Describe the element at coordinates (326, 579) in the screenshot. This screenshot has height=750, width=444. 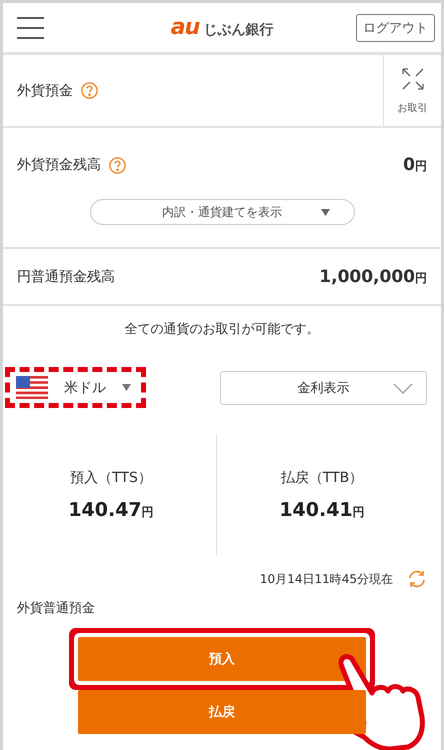
I see `timestamp: 10月14日11時45分現在` at that location.